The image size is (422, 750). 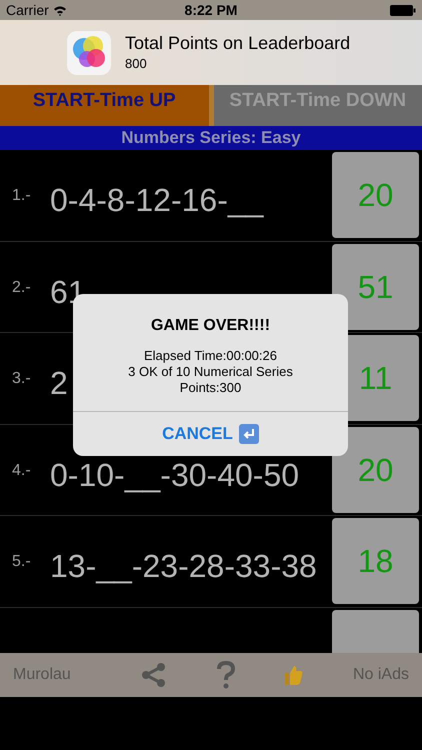 I want to click on battery-icon, so click(x=403, y=10).